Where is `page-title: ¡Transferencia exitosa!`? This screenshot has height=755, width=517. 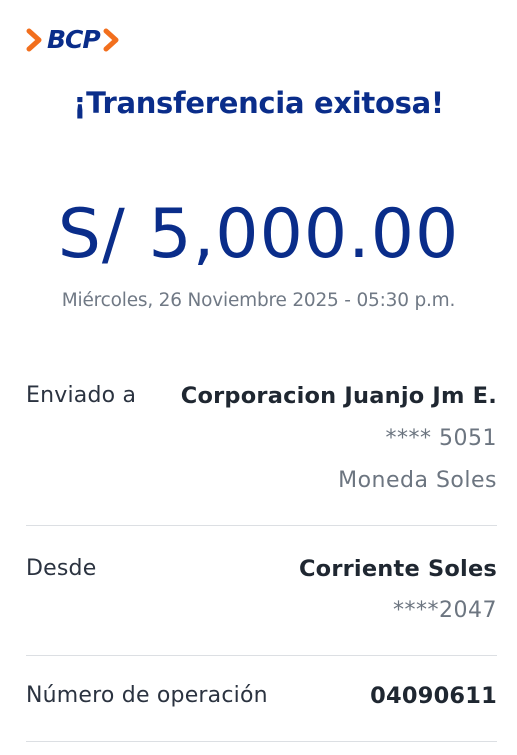
page-title: ¡Transferencia exitosa! is located at coordinates (258, 103).